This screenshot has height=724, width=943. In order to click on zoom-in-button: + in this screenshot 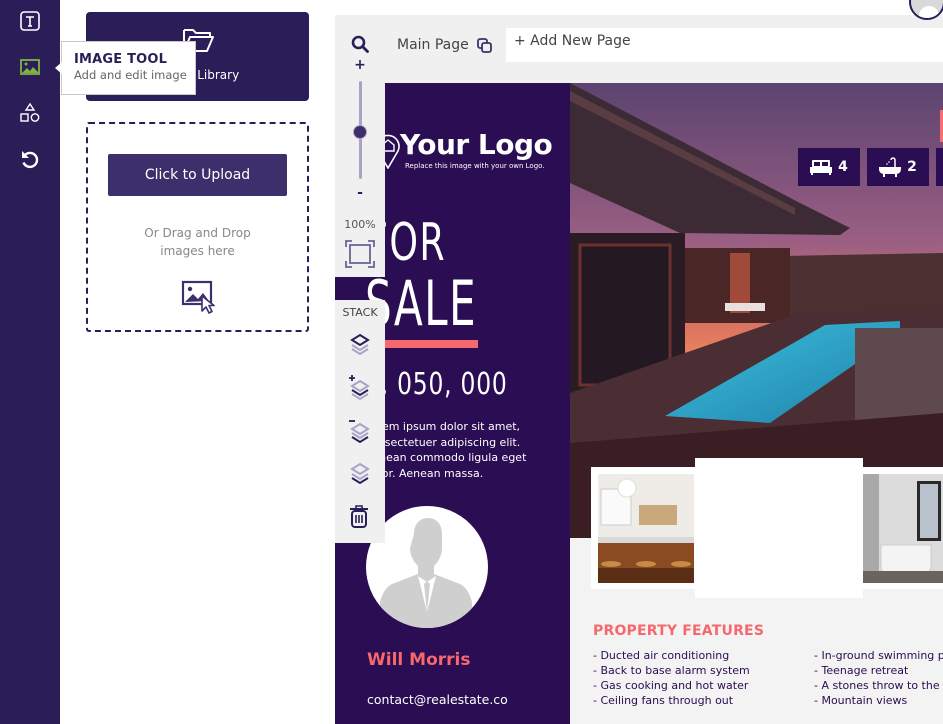, I will do `click(360, 65)`.